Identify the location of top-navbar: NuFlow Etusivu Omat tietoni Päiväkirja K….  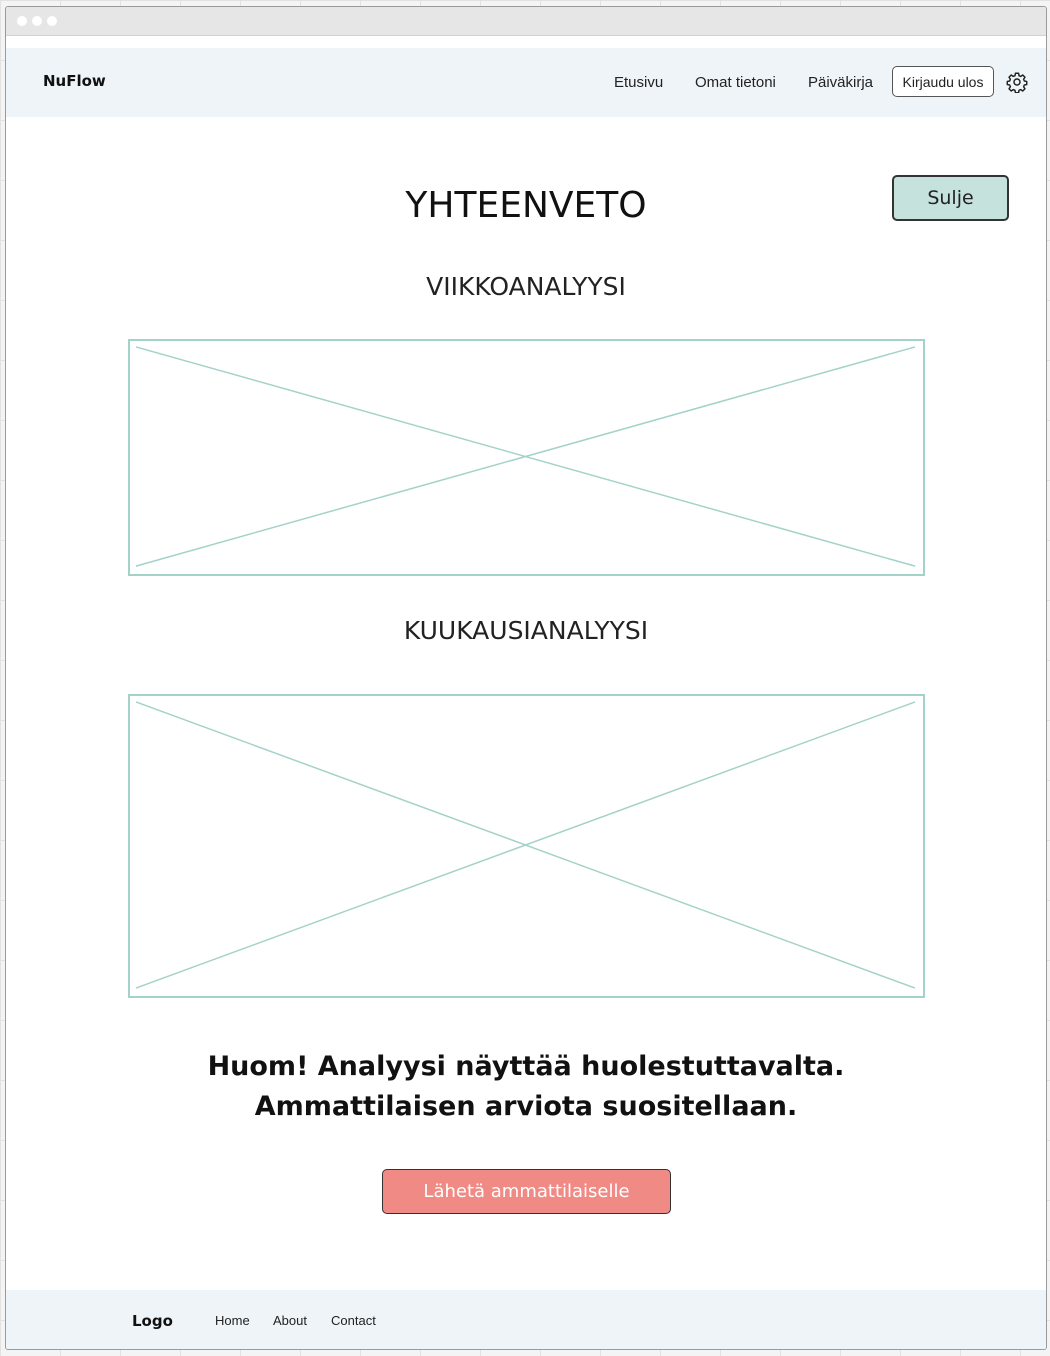
(526, 82).